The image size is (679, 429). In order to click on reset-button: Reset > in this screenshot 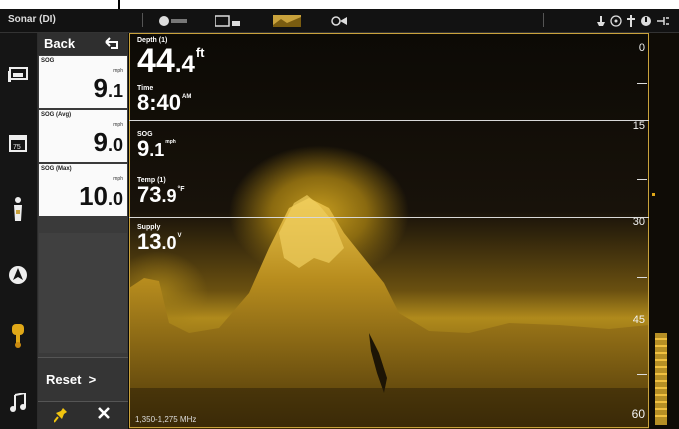, I will do `click(83, 379)`.